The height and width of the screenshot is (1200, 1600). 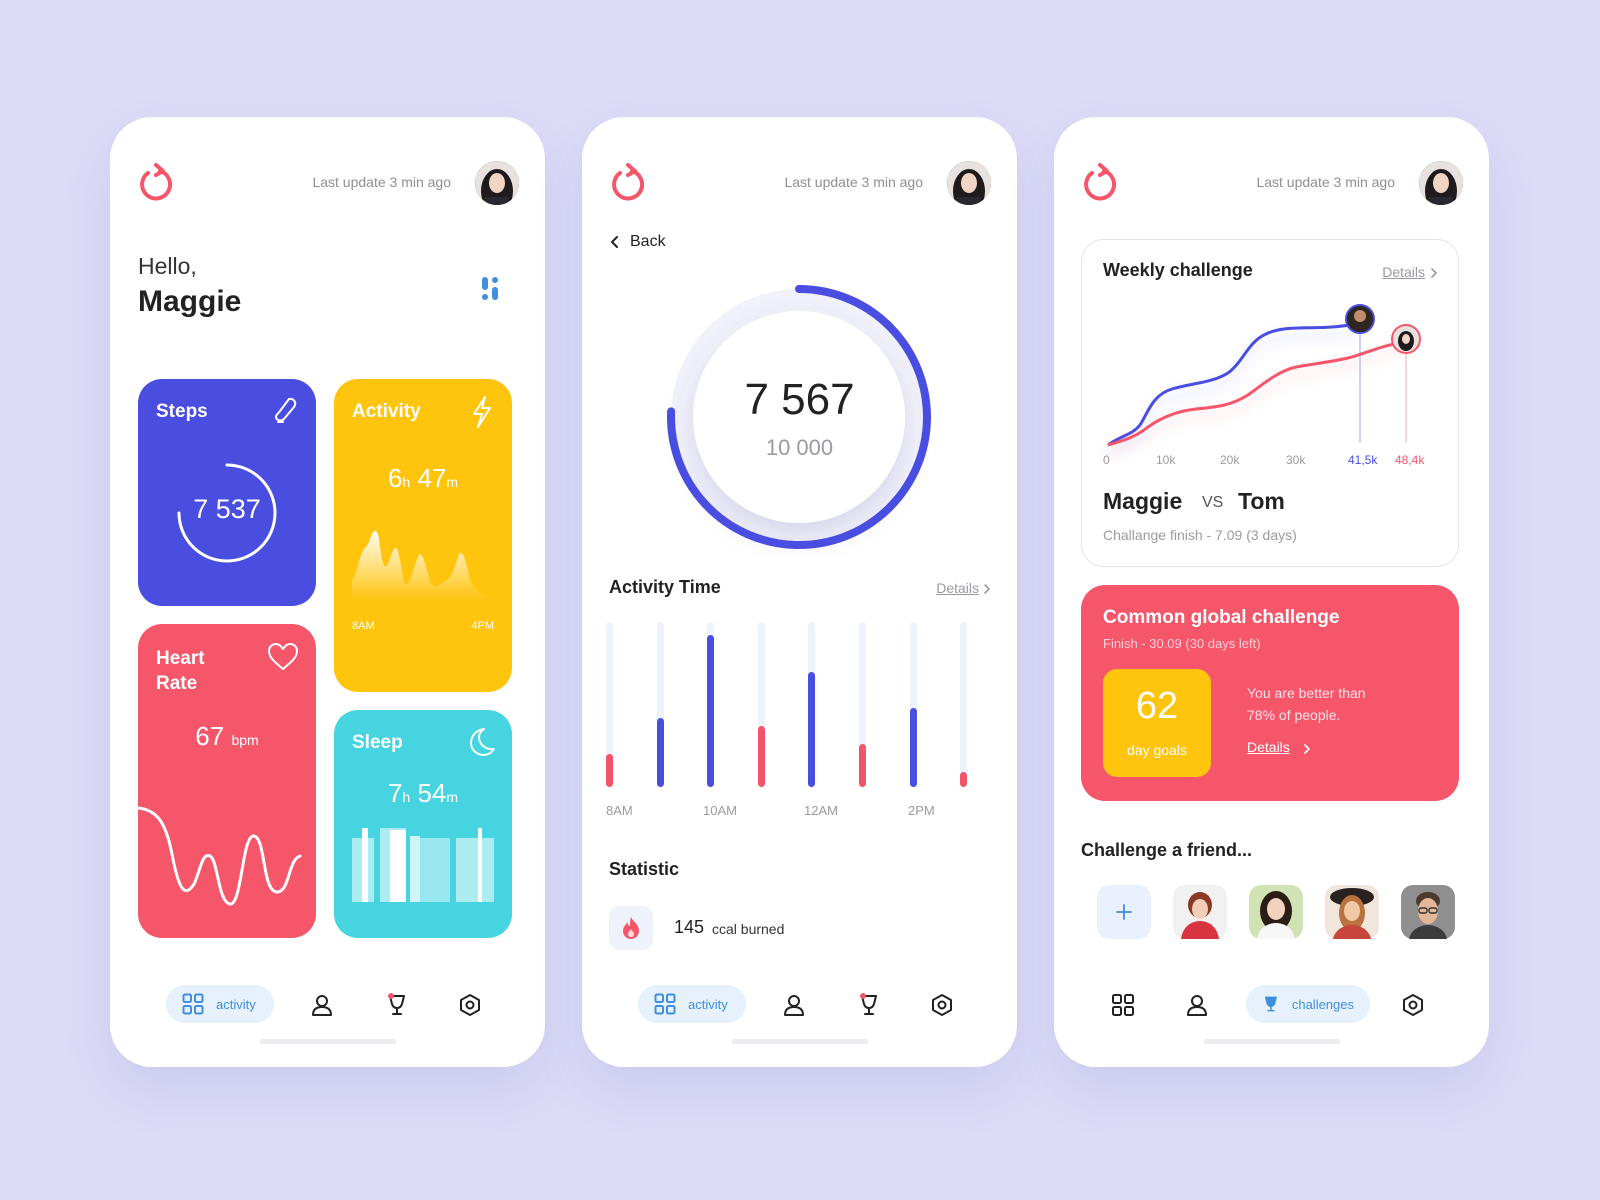 What do you see at coordinates (1157, 706) in the screenshot?
I see `day-goals-value: 62` at bounding box center [1157, 706].